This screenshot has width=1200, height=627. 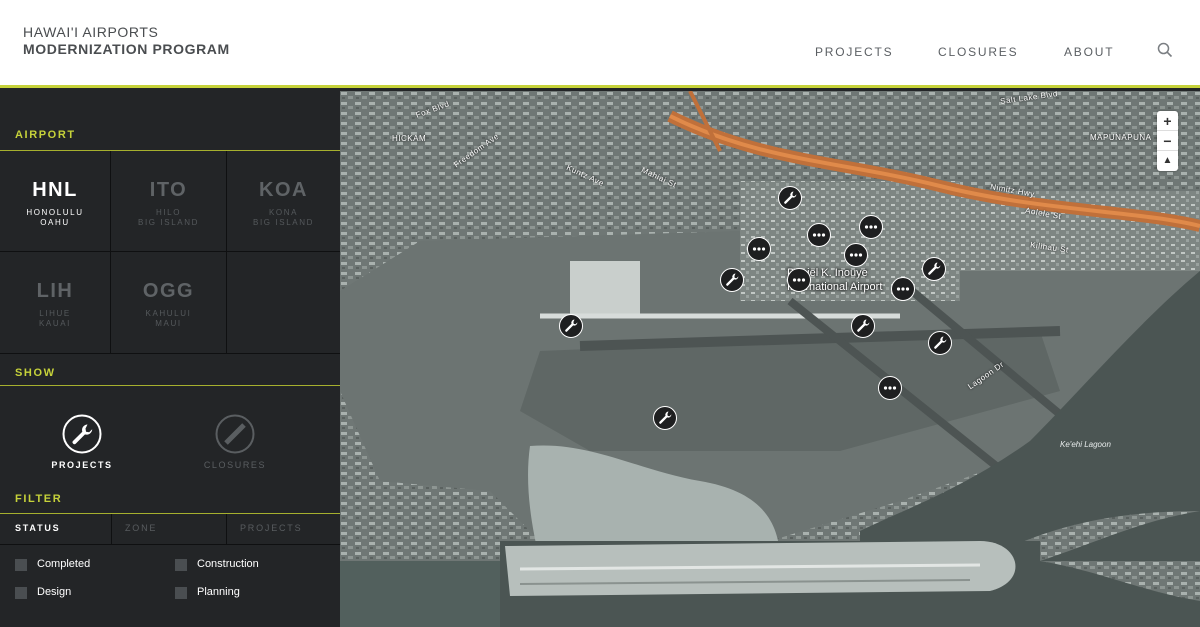 What do you see at coordinates (283, 190) in the screenshot?
I see `airport-code: KOA` at bounding box center [283, 190].